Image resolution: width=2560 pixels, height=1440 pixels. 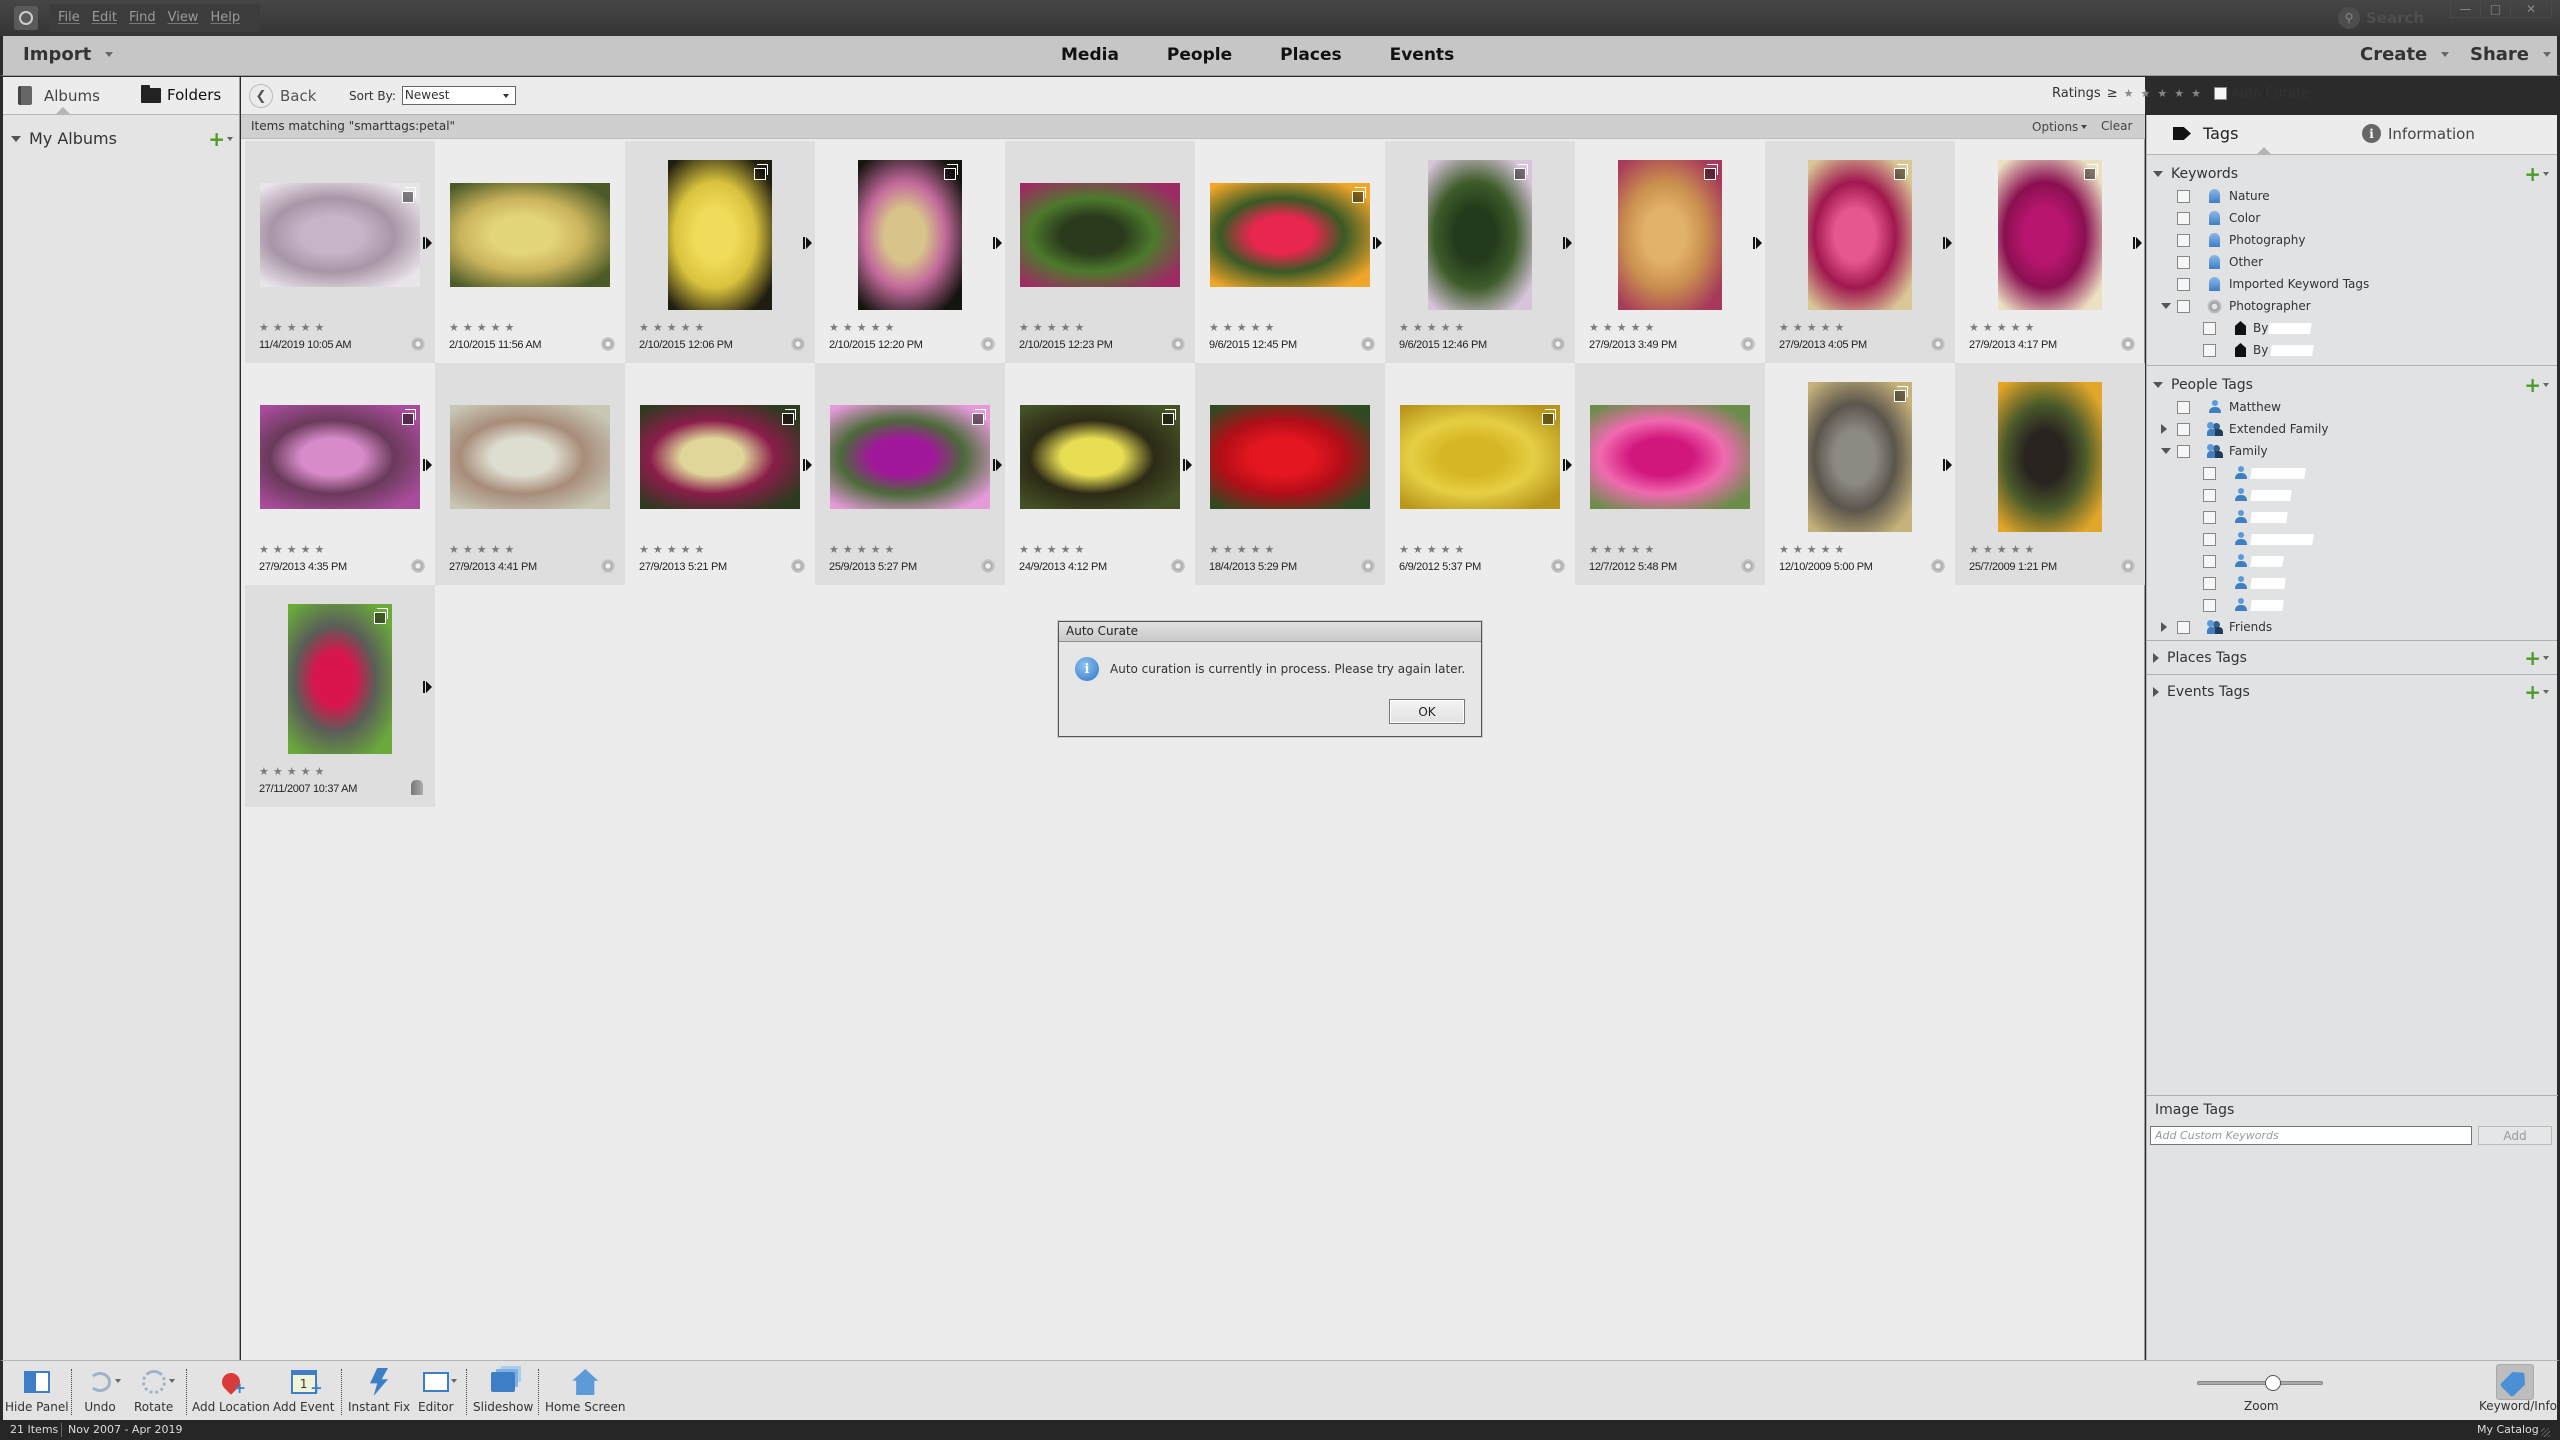 I want to click on maximize-button: □, so click(x=2496, y=9).